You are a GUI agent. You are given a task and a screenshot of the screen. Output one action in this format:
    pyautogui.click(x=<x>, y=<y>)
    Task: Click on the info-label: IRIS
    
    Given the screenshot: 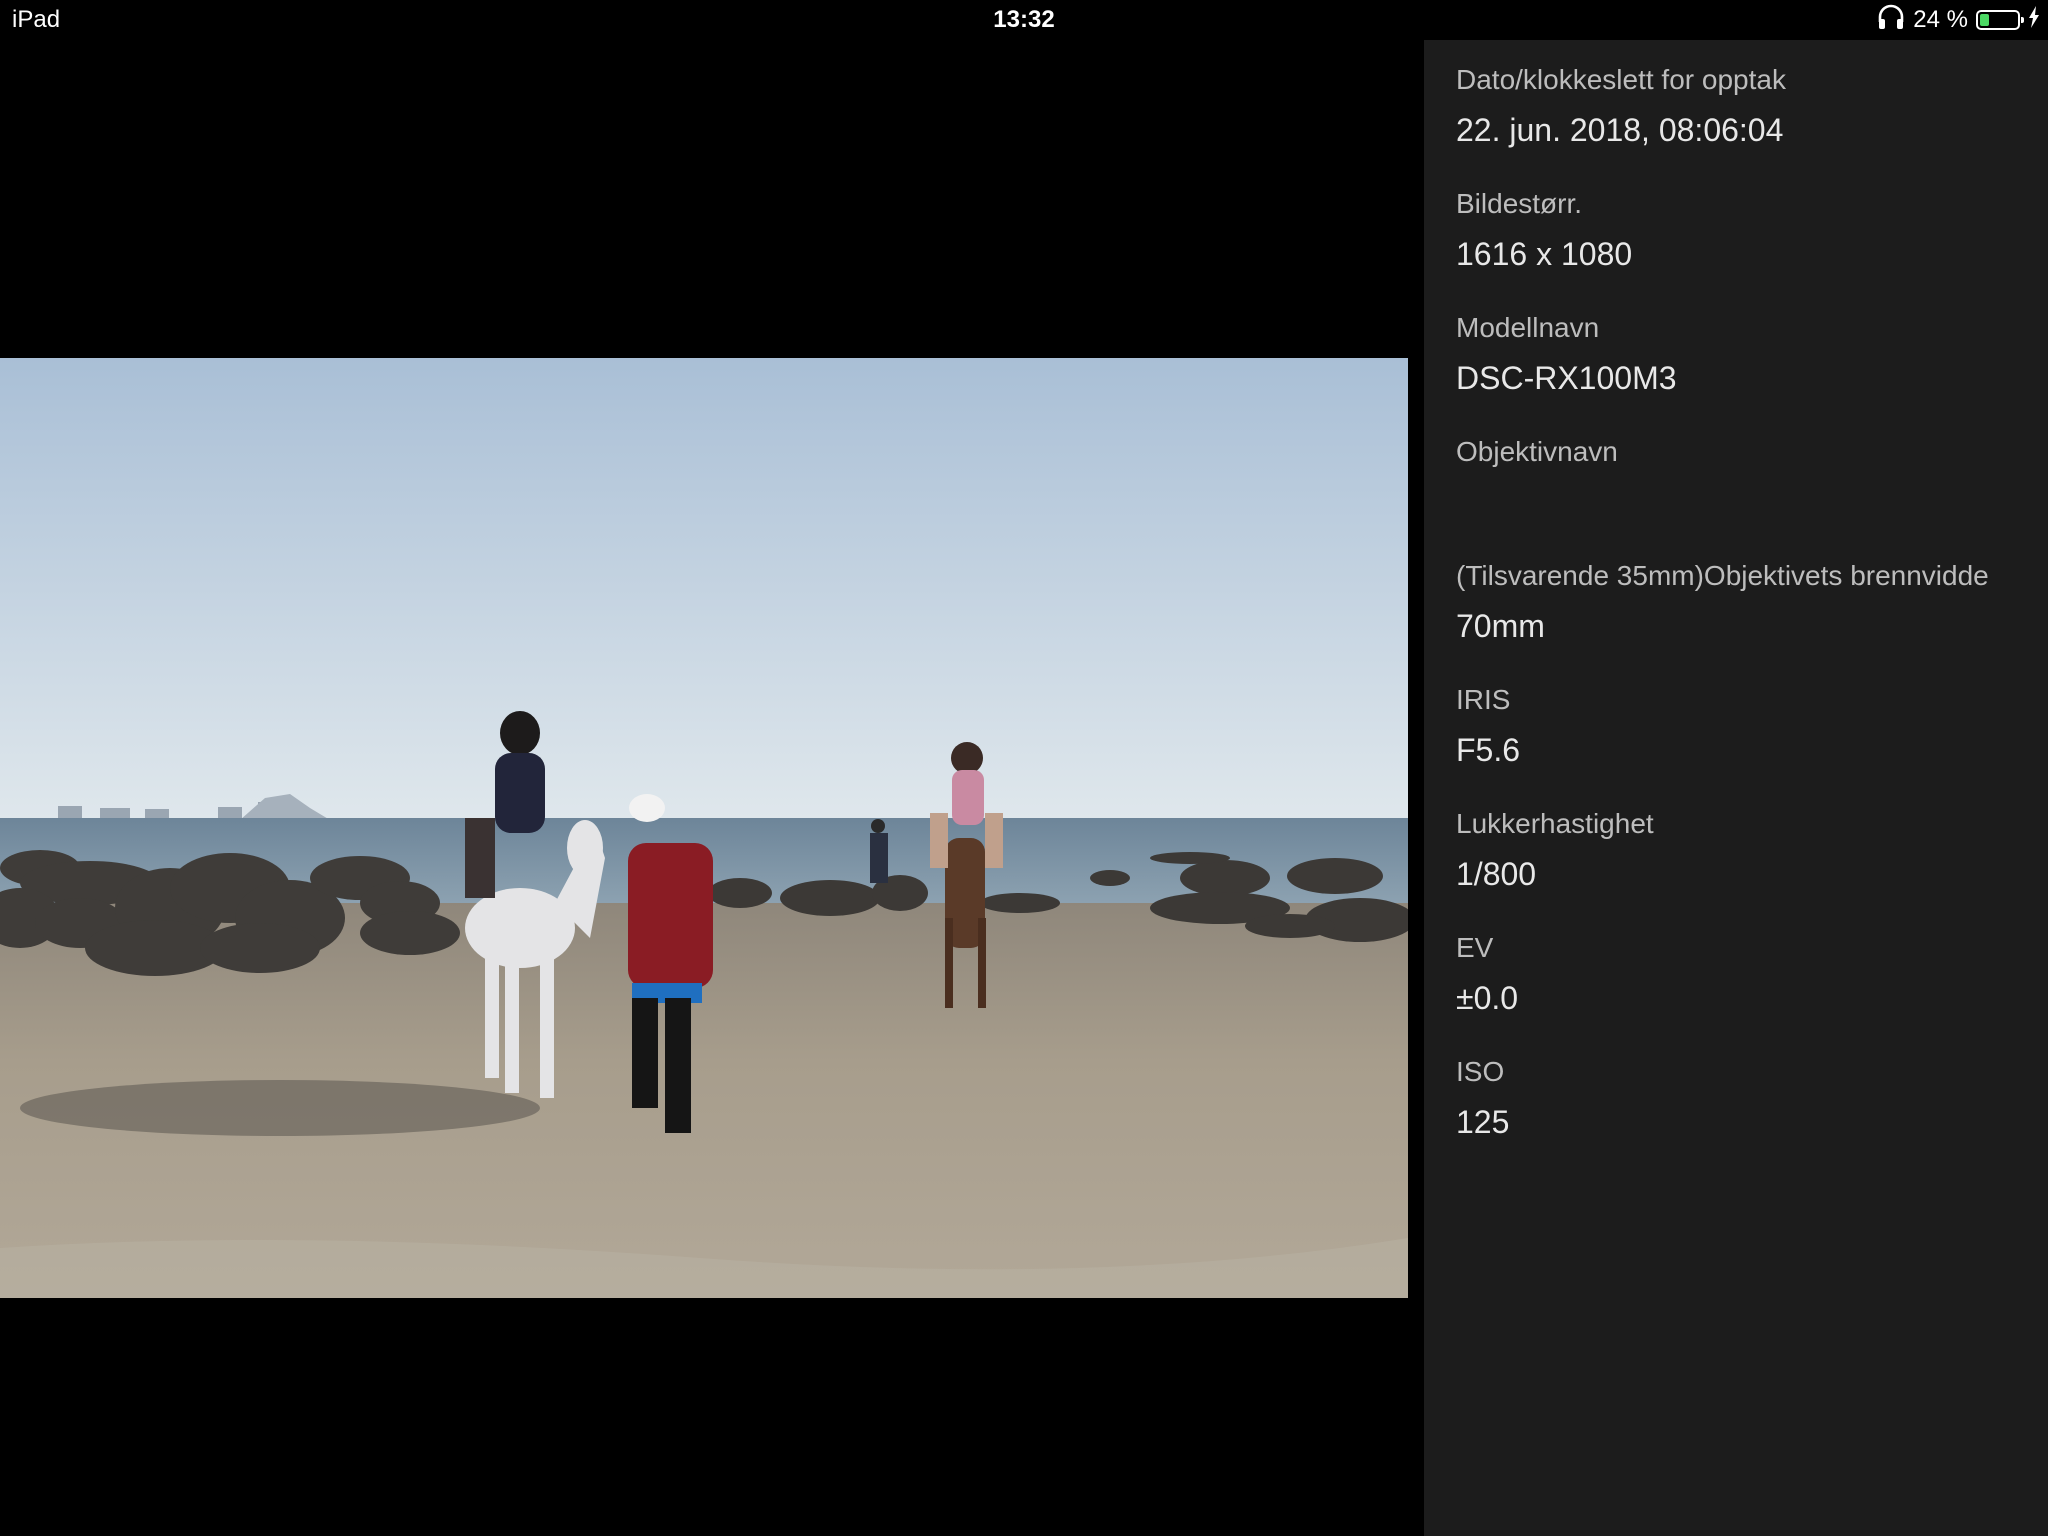 What is the action you would take?
    pyautogui.click(x=1483, y=699)
    